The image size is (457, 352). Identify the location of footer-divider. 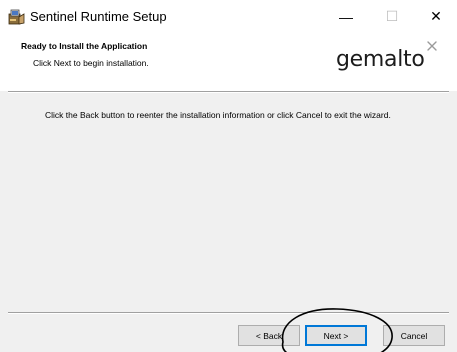
(228, 313).